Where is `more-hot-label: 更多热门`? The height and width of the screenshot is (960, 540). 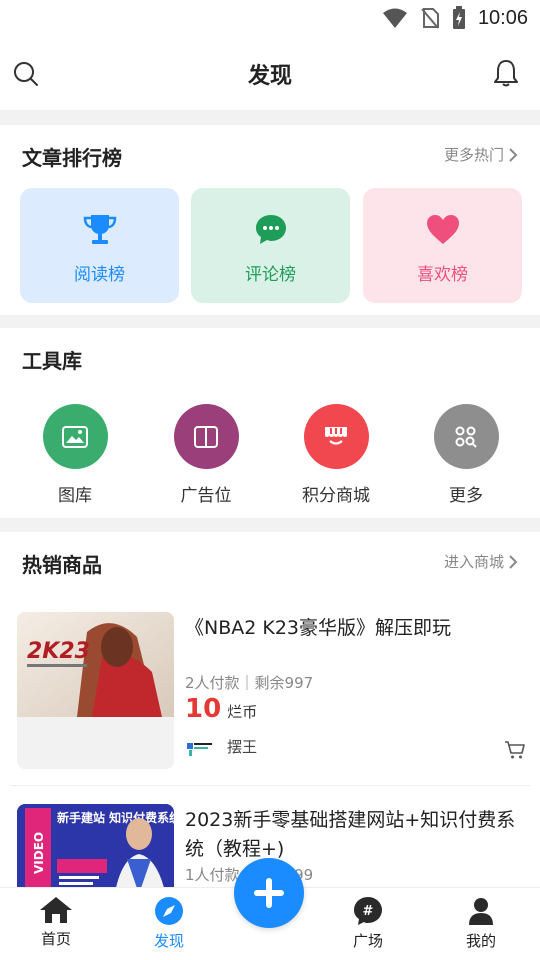 more-hot-label: 更多热门 is located at coordinates (473, 155).